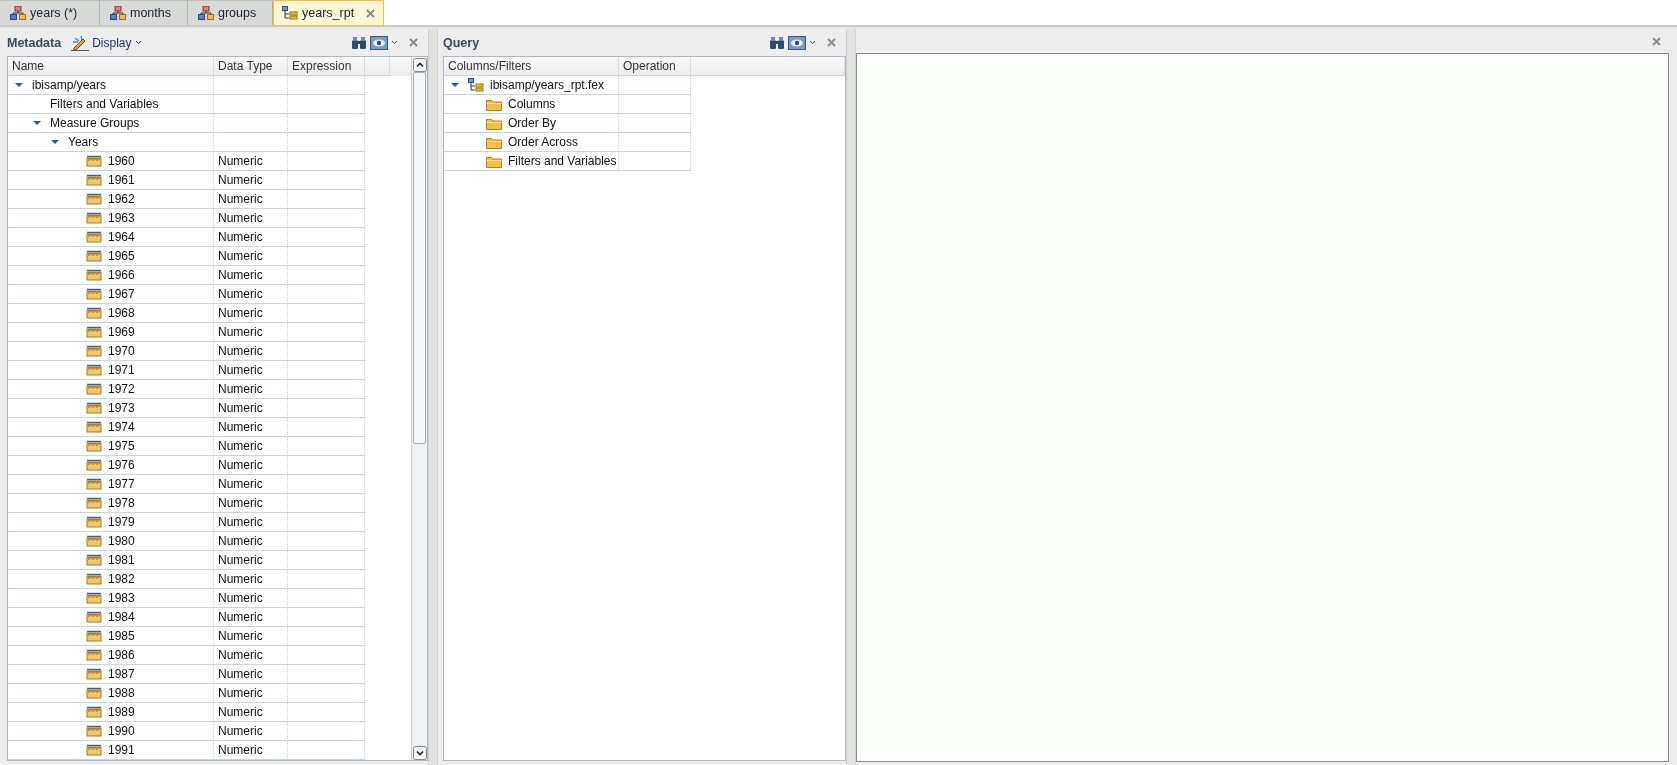  I want to click on tree-structure-icon, so click(476, 85).